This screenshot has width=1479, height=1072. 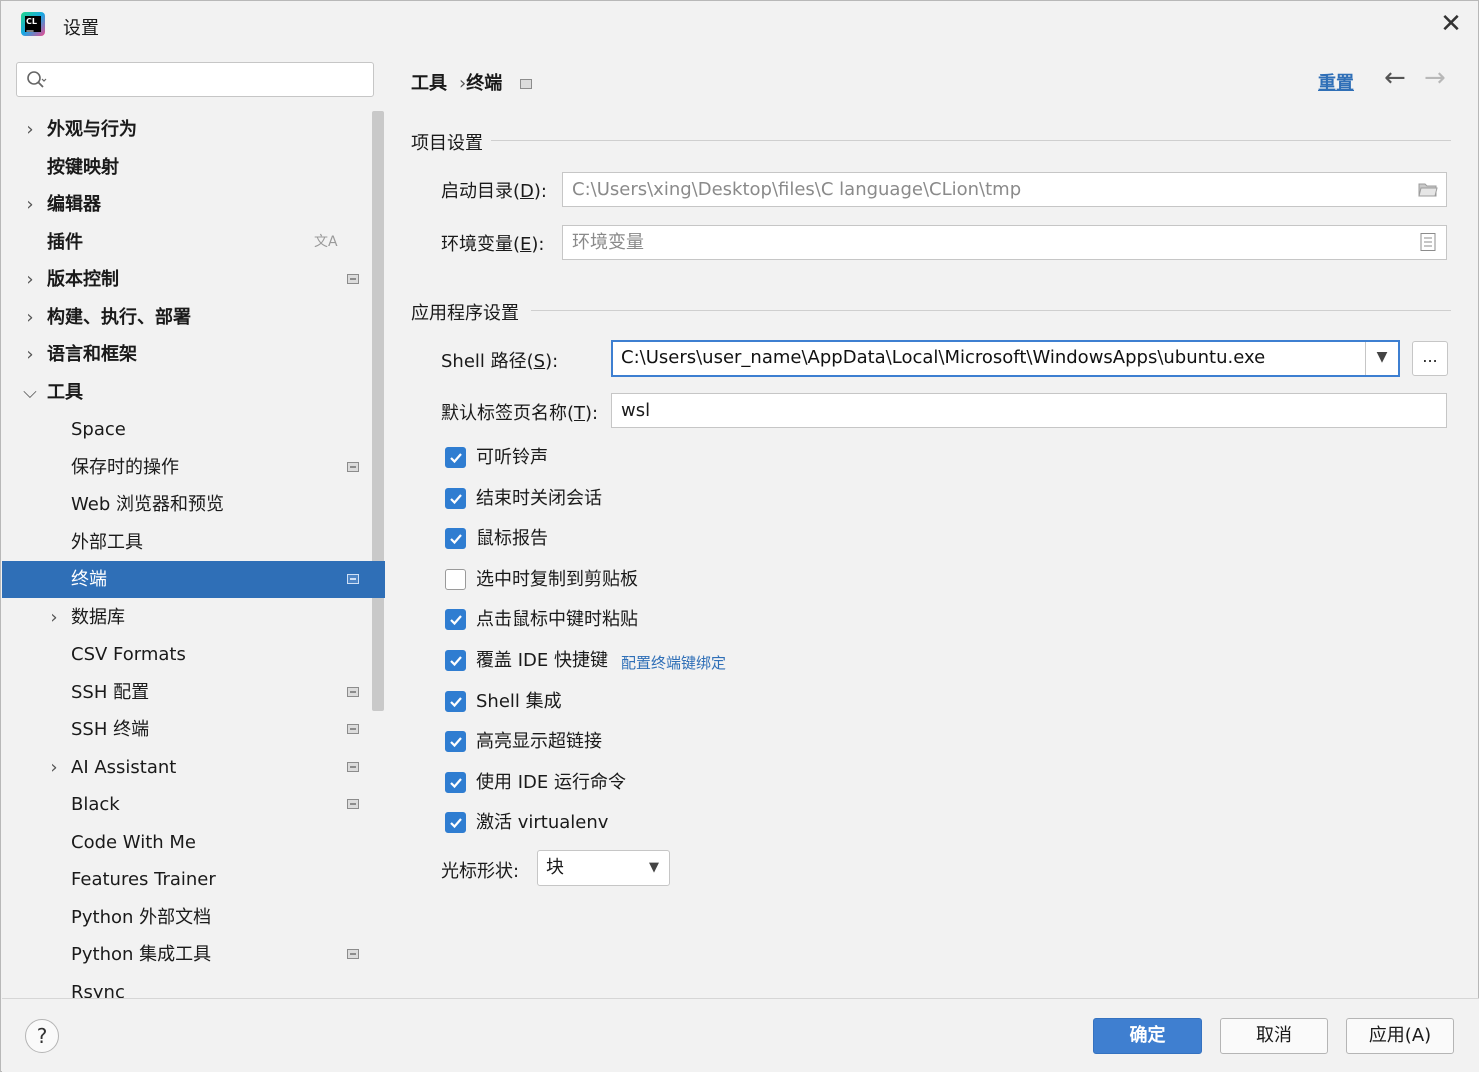 I want to click on sidebar-item: › 版本控制, so click(x=193, y=279).